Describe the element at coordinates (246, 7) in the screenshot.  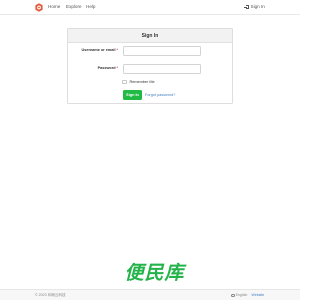
I see `sign-in-icon` at that location.